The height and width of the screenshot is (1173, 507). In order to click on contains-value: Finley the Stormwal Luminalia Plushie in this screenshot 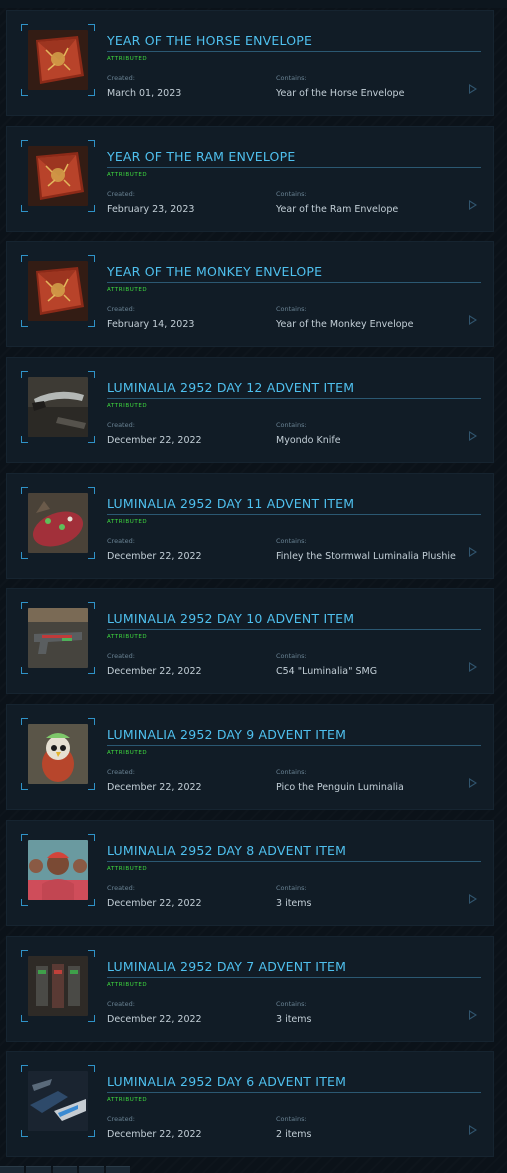, I will do `click(366, 556)`.